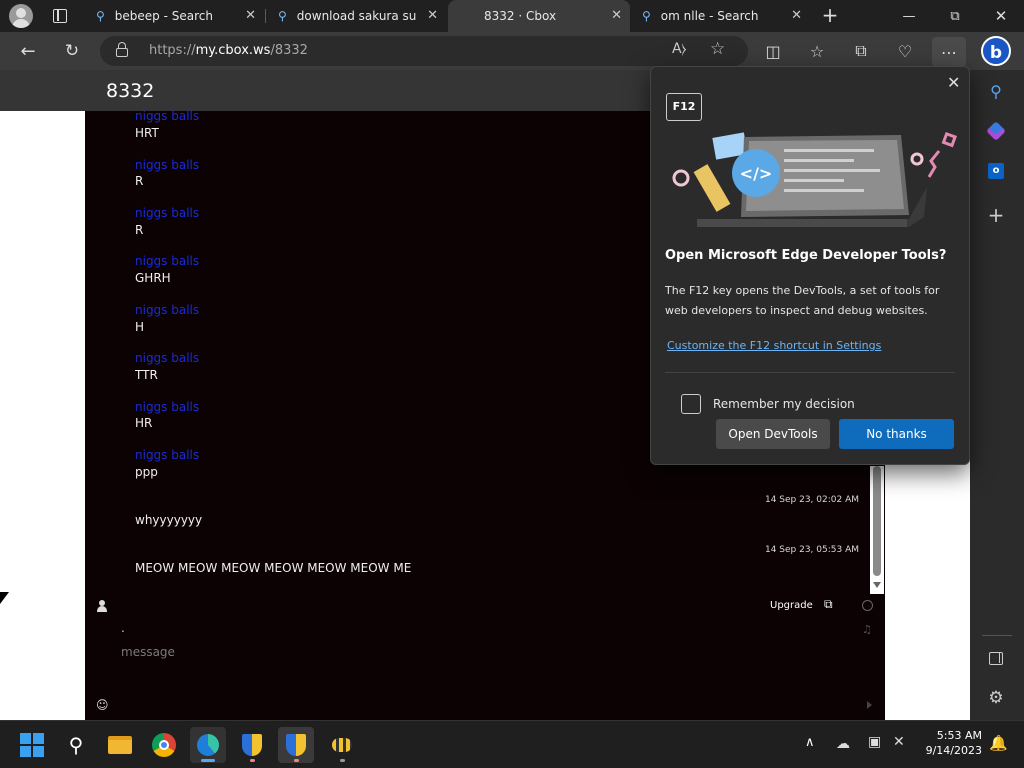 The width and height of the screenshot is (1024, 768). What do you see at coordinates (144, 423) in the screenshot?
I see `message-text: HR` at bounding box center [144, 423].